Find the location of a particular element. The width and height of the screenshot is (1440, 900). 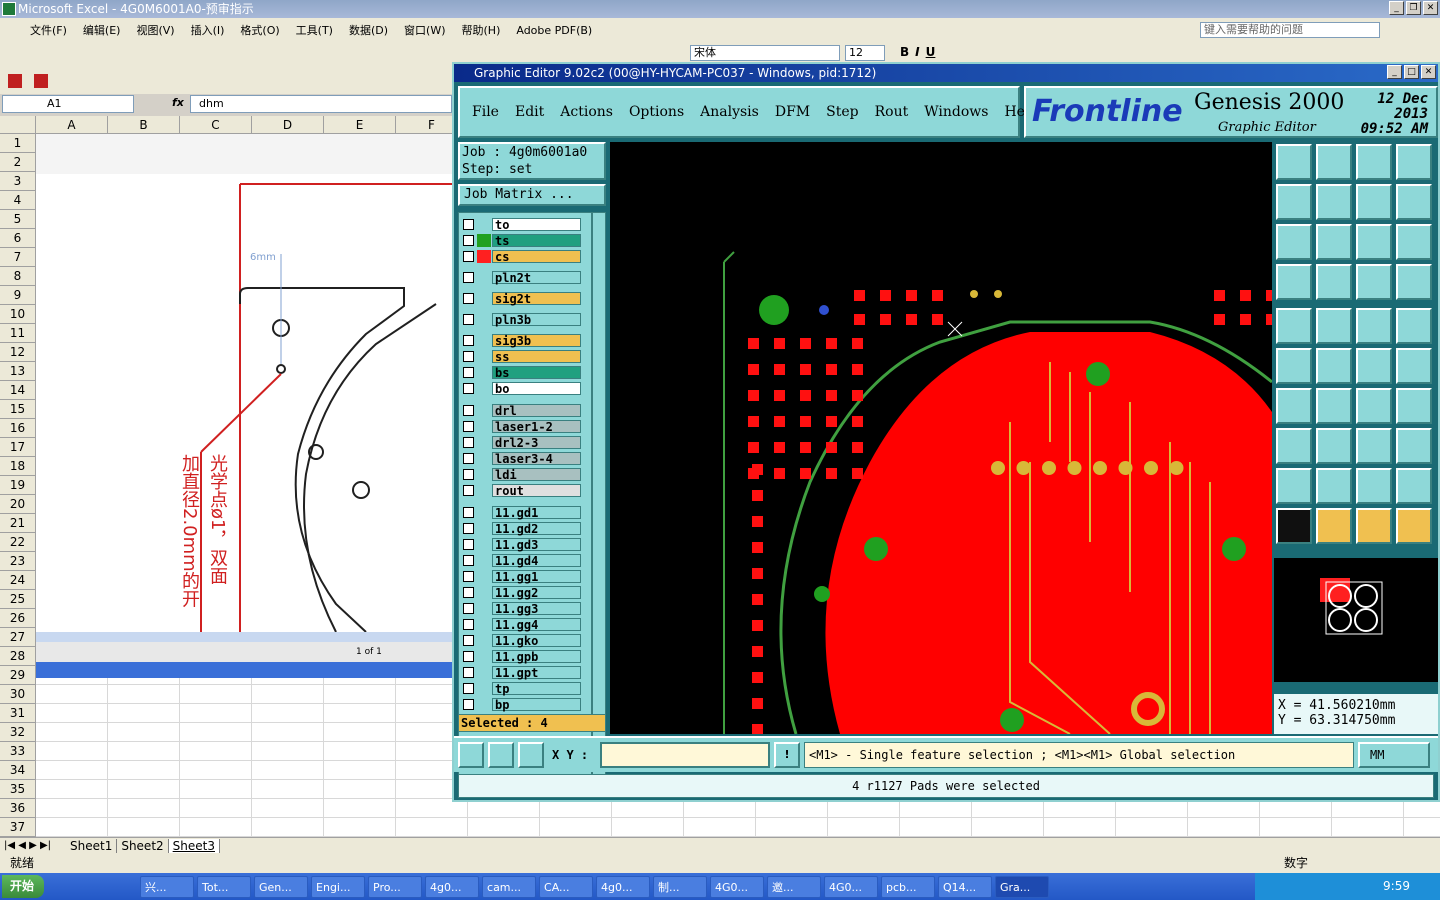

name-box: A1 is located at coordinates (68, 104).